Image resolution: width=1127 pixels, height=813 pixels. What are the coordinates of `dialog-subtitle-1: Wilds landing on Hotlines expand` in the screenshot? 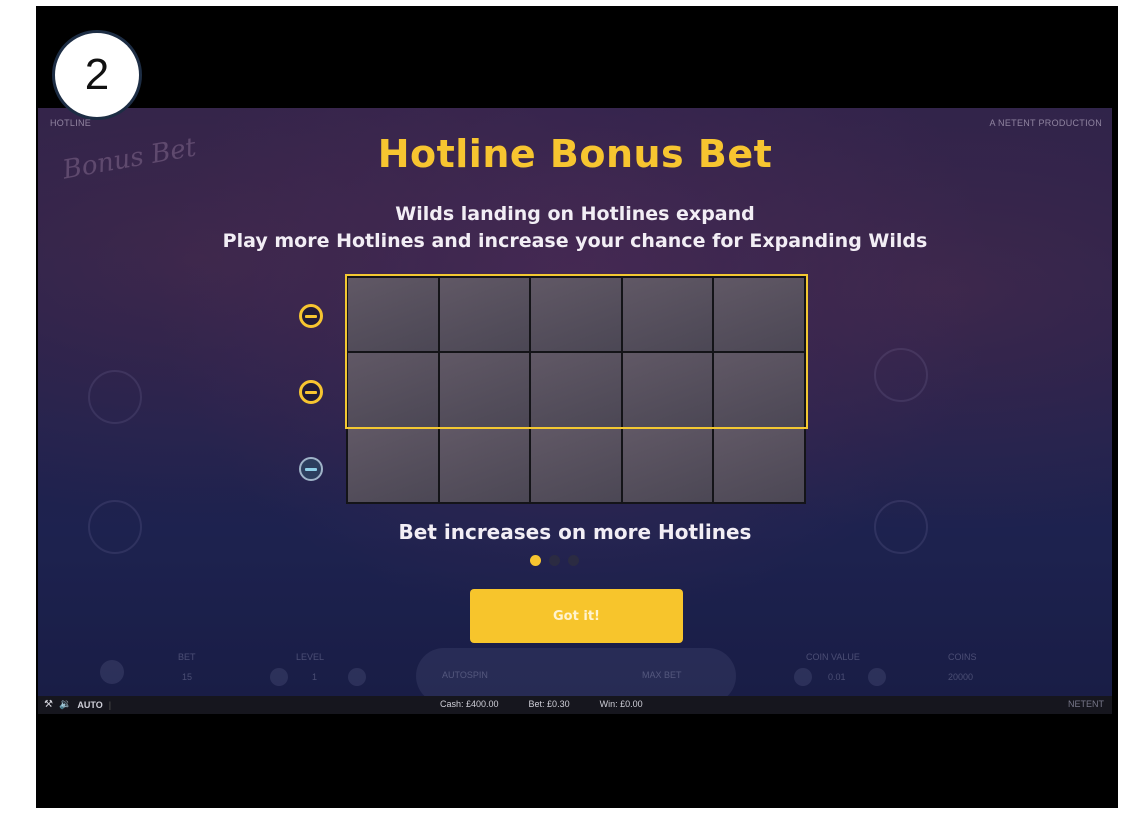 It's located at (575, 214).